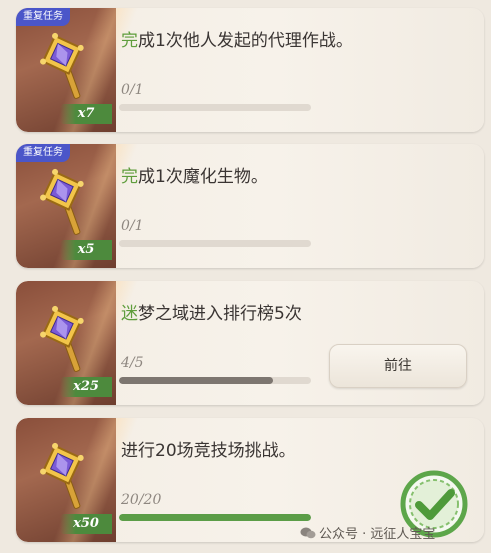 This screenshot has width=491, height=553. I want to click on title-text: 成1次魔化生物。, so click(203, 177).